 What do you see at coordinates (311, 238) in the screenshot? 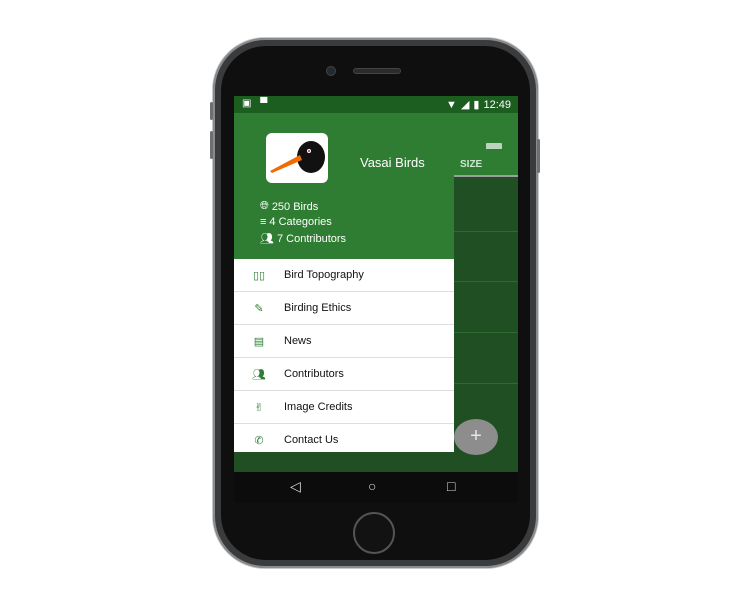
I see `stat-contributors-label: 7 Contributors` at bounding box center [311, 238].